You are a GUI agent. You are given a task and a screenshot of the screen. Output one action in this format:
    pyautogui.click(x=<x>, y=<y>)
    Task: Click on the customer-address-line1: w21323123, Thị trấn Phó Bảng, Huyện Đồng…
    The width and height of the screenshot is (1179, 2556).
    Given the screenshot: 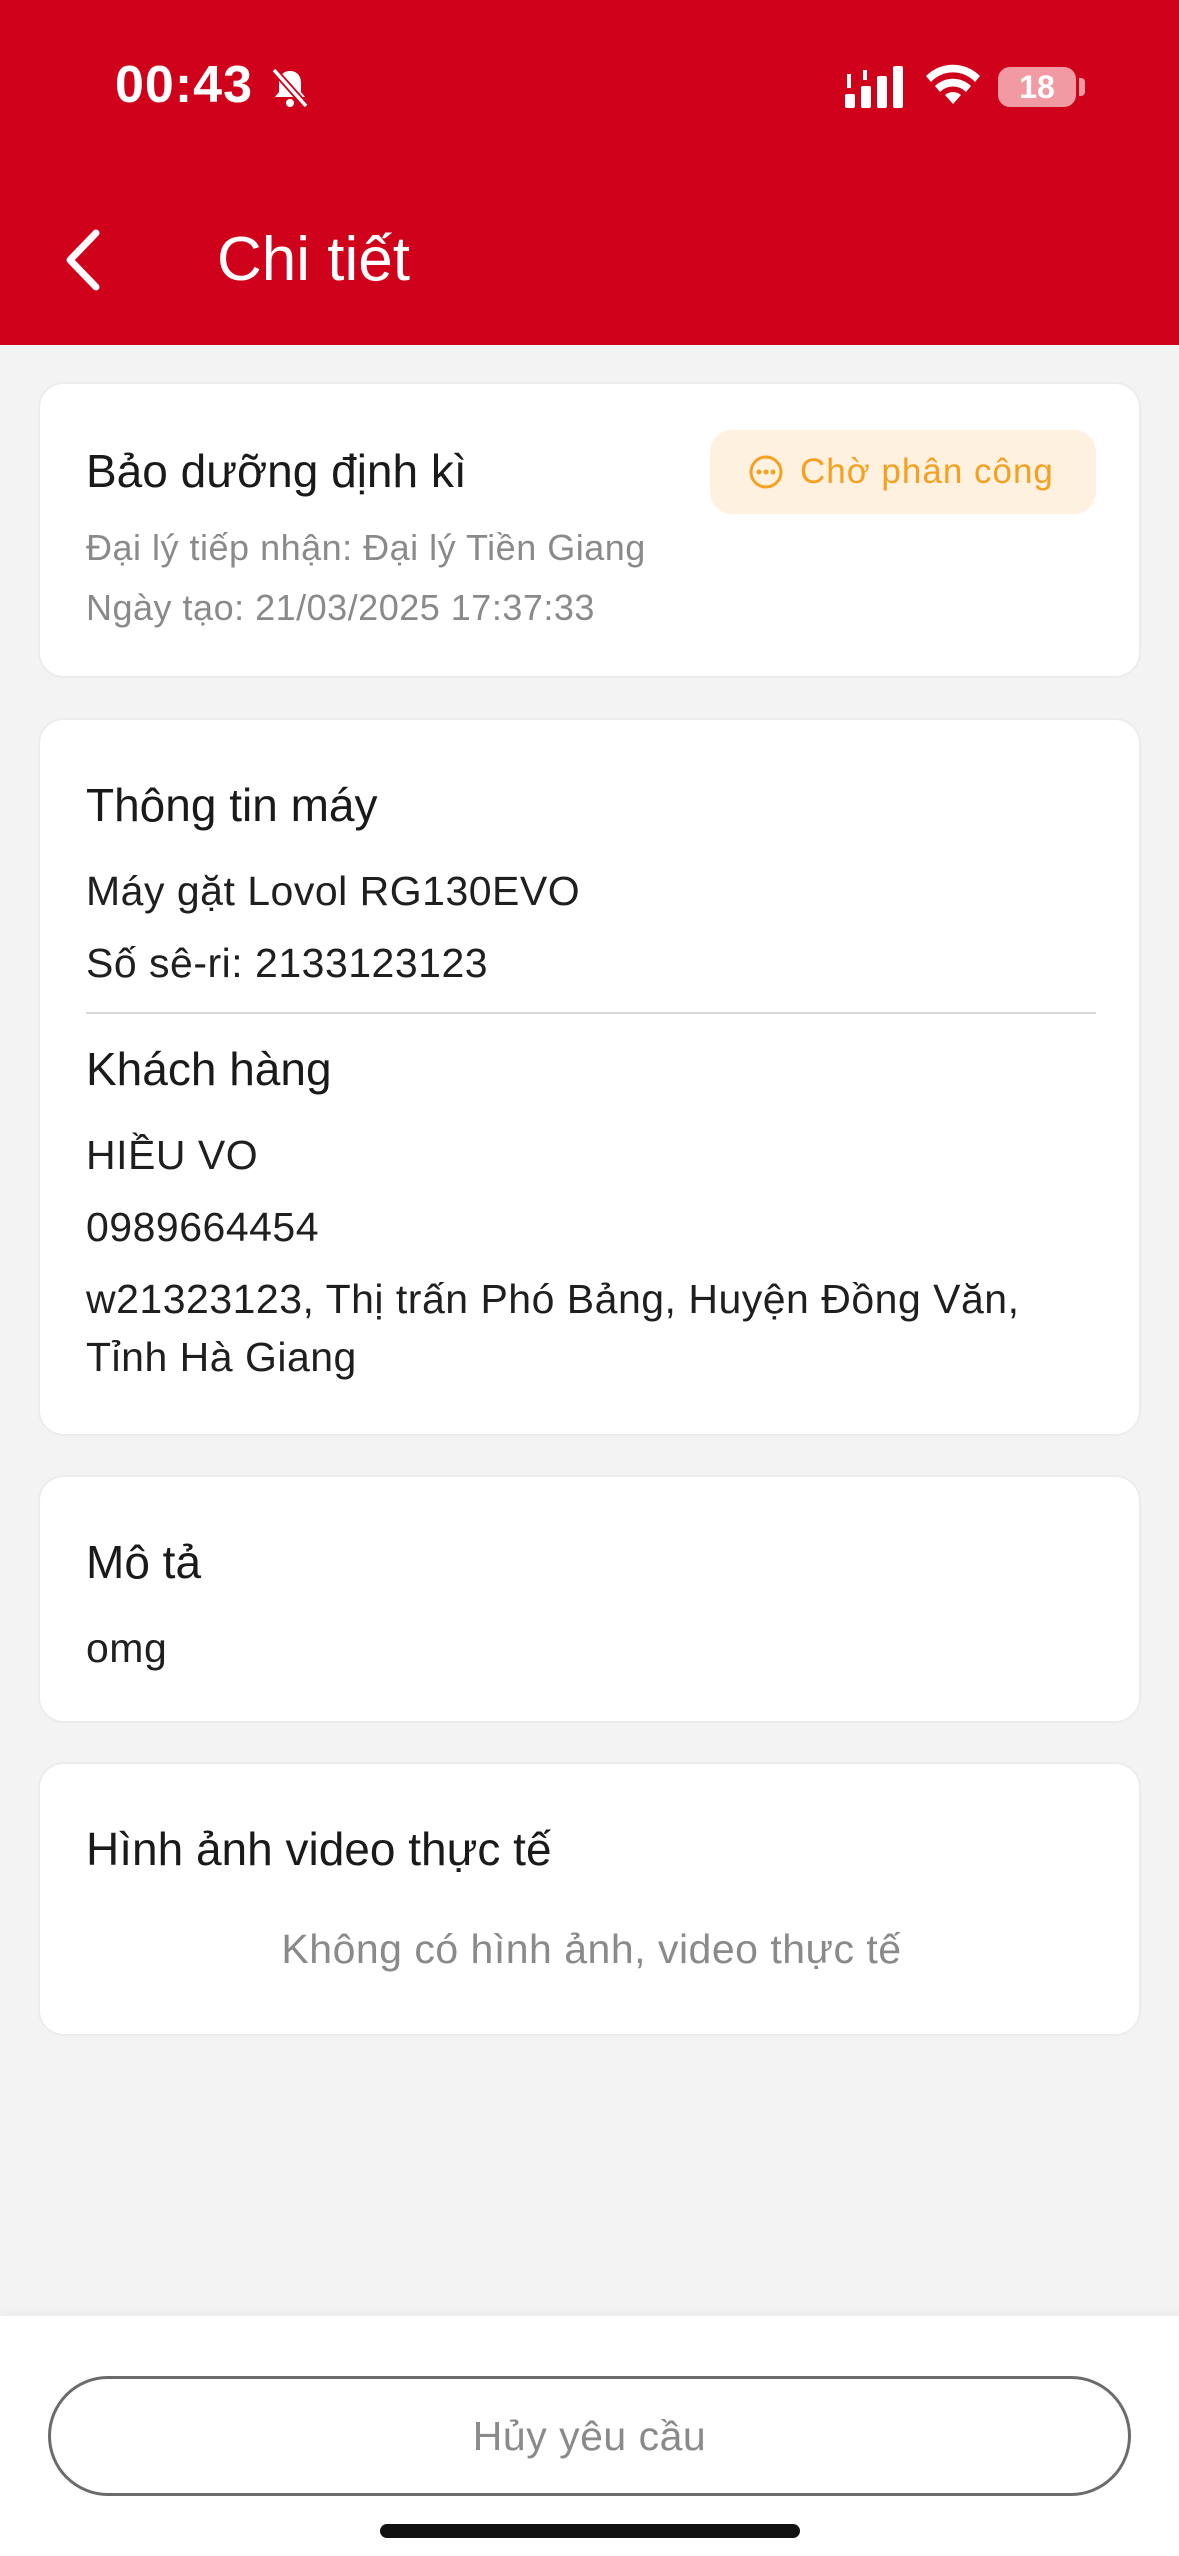 What is the action you would take?
    pyautogui.click(x=553, y=1299)
    